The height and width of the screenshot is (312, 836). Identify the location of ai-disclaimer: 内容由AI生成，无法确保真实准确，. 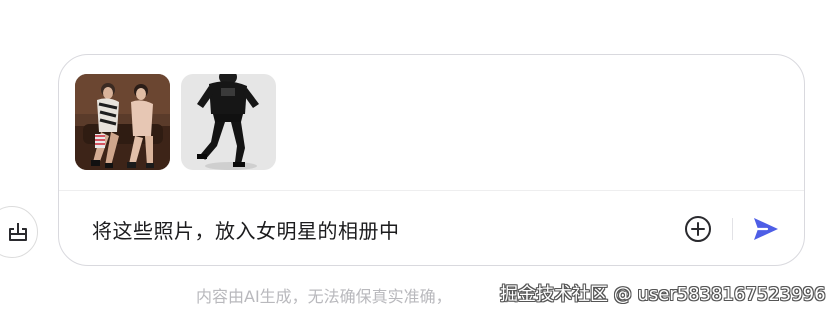
(324, 296).